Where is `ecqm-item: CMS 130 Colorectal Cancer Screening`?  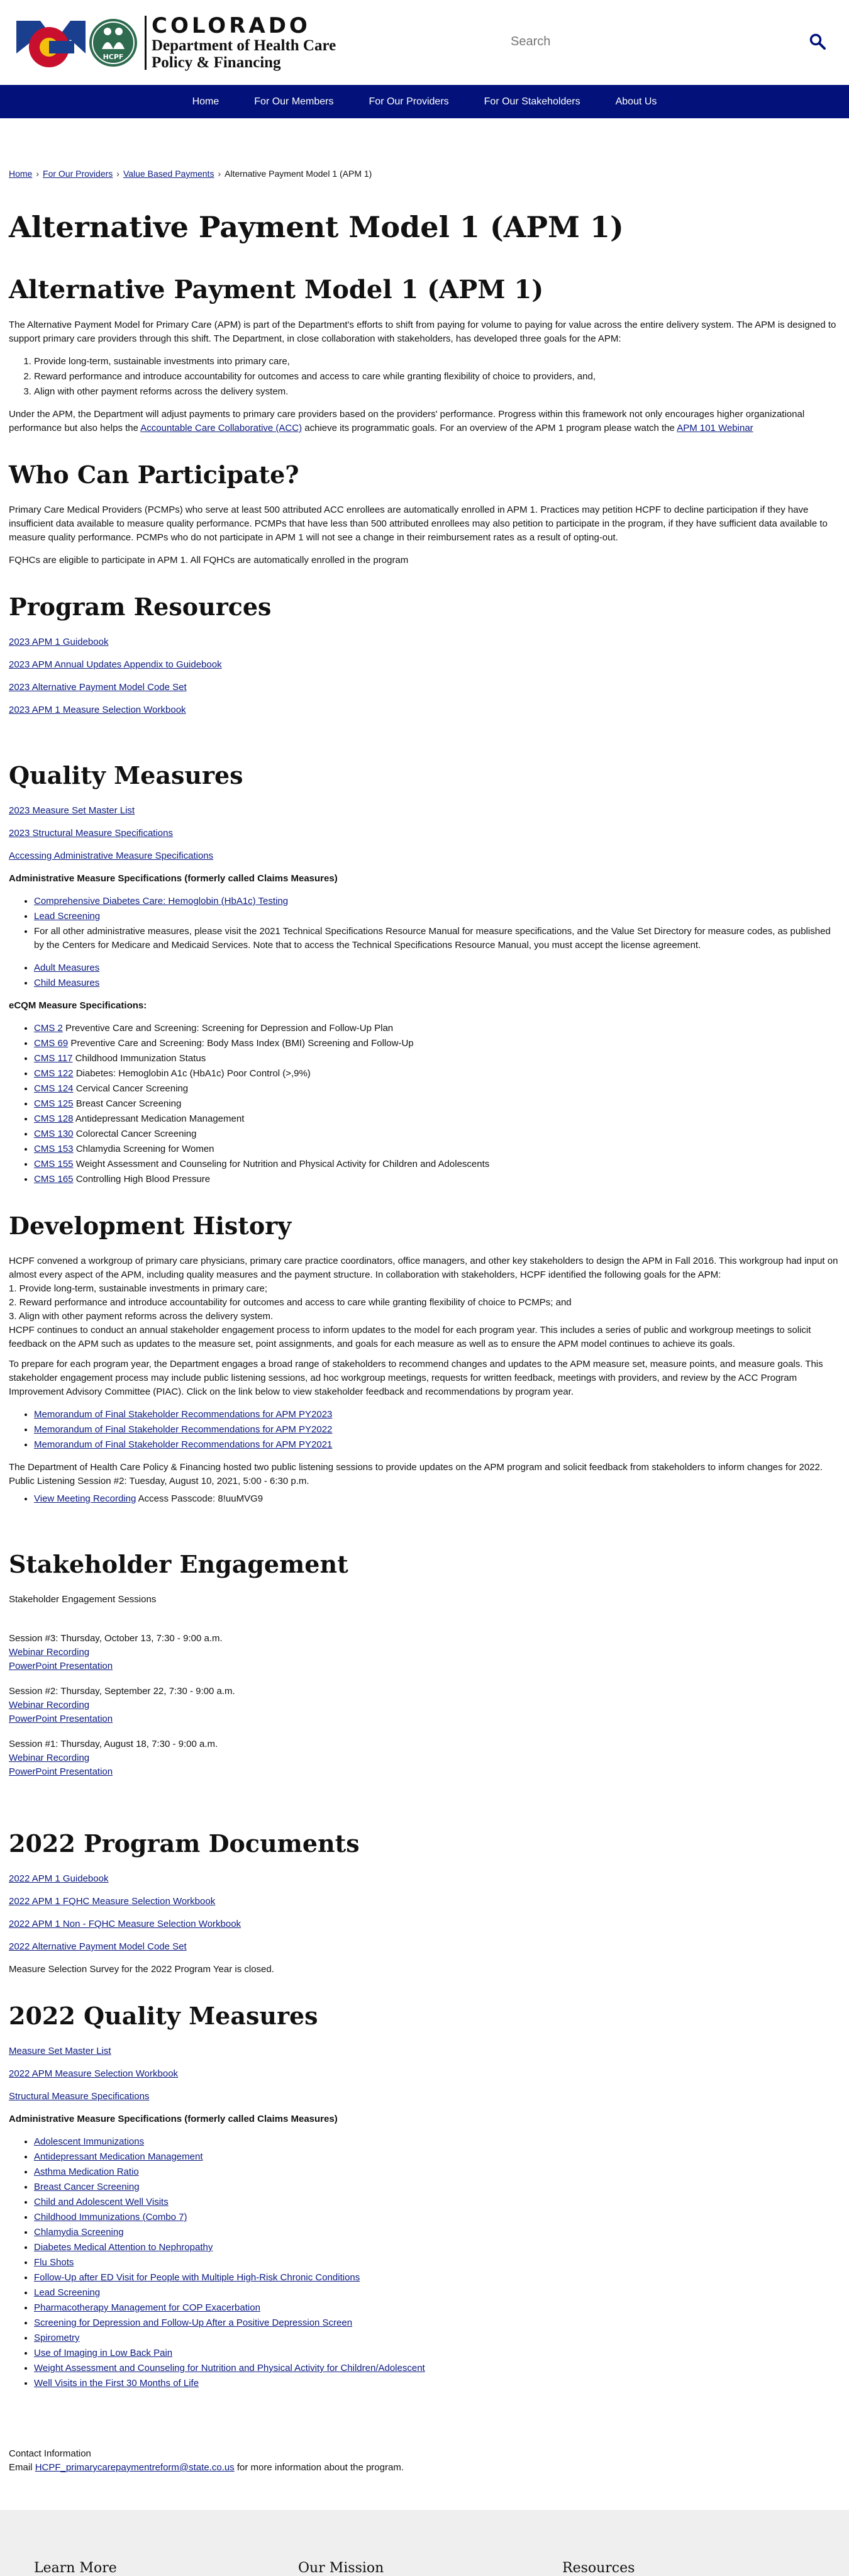
ecqm-item: CMS 130 Colorectal Cancer Screening is located at coordinates (437, 1134).